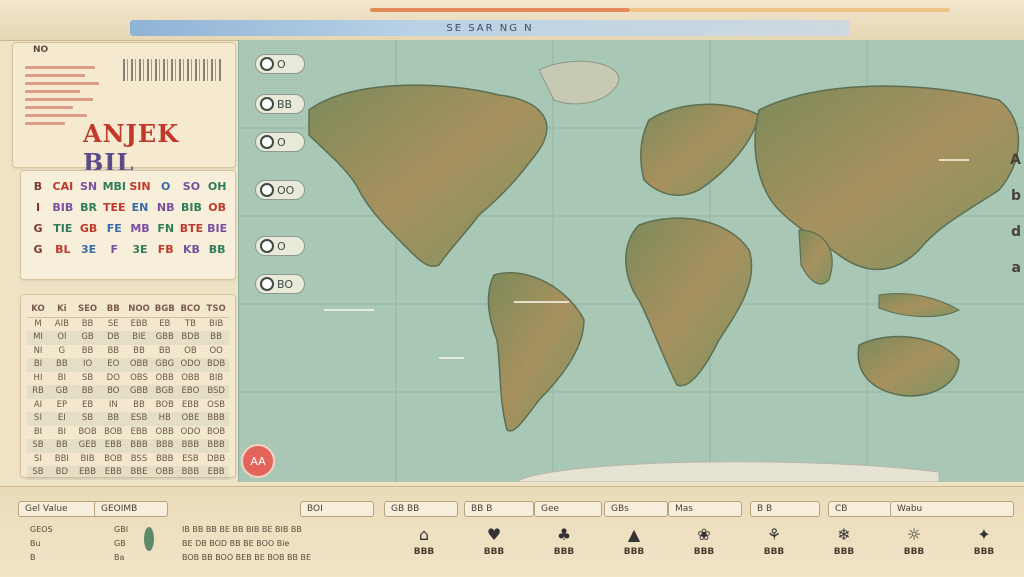 The width and height of the screenshot is (1024, 577). I want to click on meta-left-2: Bu, so click(35, 543).